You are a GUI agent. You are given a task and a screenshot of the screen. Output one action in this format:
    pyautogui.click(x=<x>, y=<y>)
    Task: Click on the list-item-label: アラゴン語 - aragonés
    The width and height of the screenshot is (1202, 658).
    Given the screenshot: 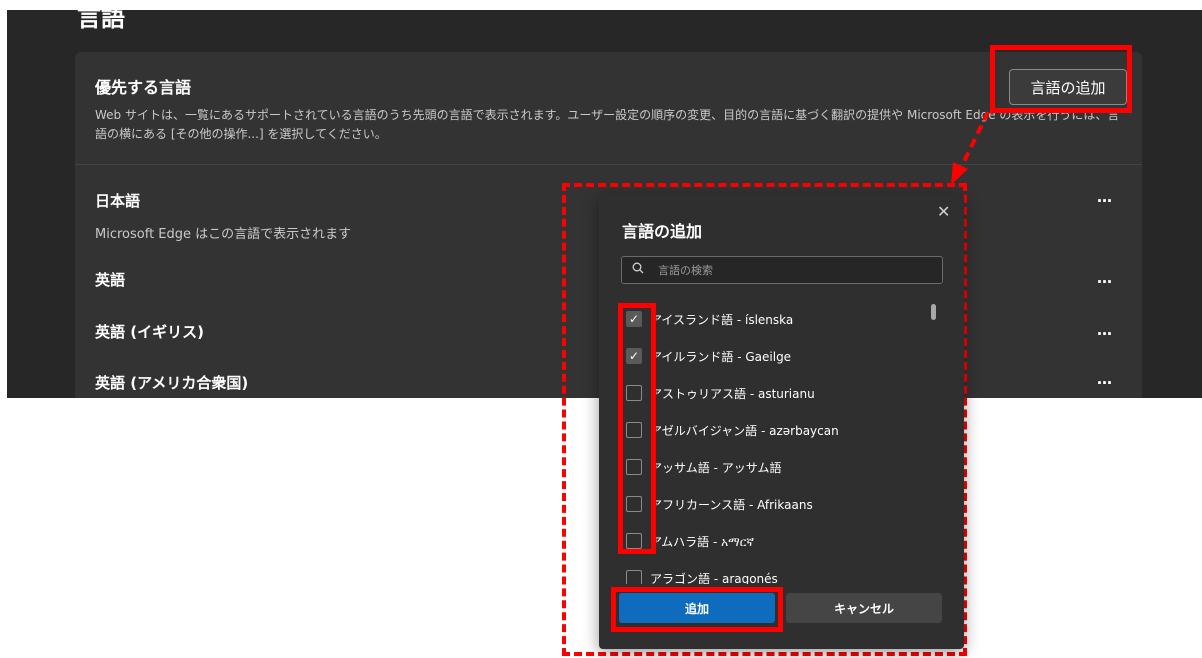 What is the action you would take?
    pyautogui.click(x=714, y=578)
    